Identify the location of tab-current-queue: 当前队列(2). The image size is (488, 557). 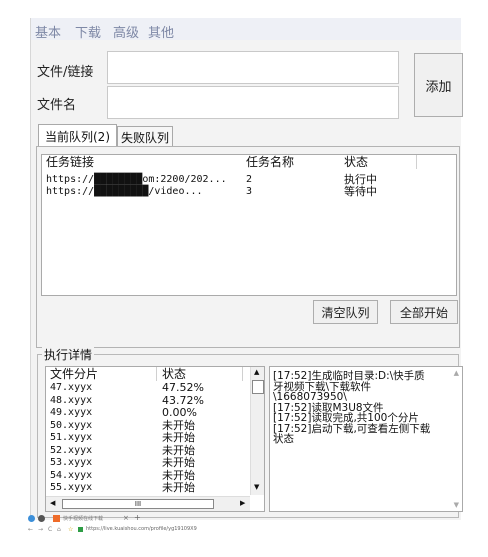
(77, 135).